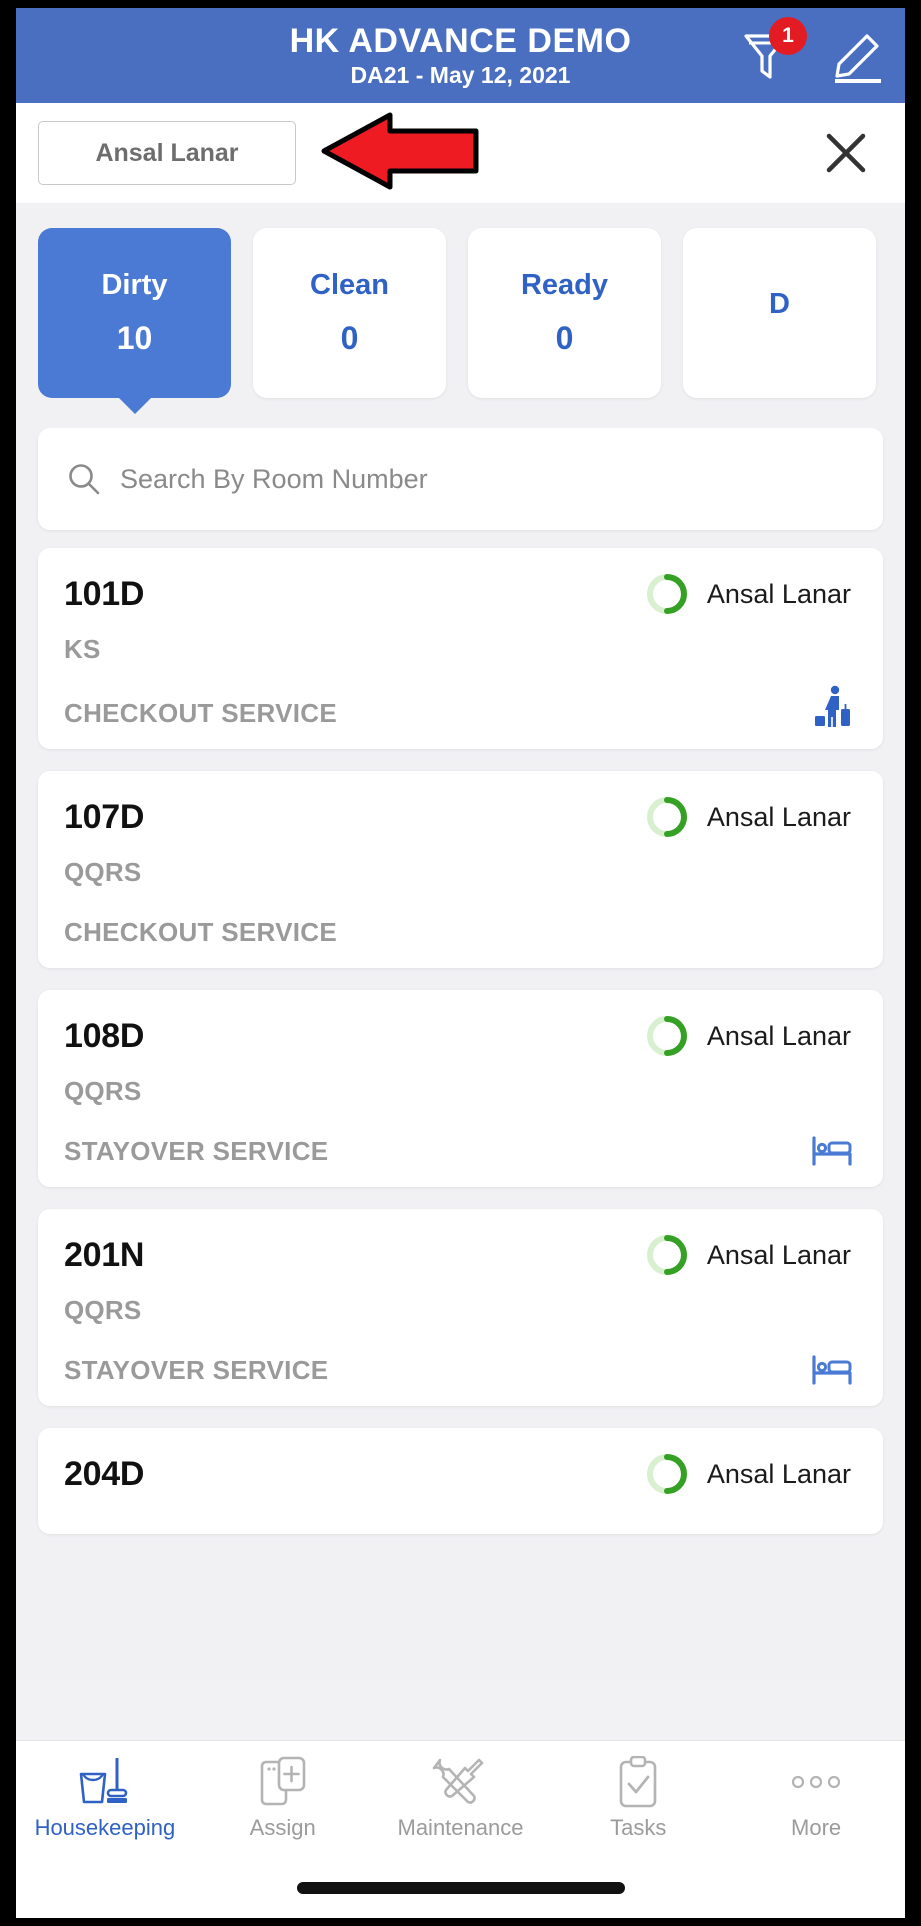 Image resolution: width=921 pixels, height=1926 pixels. Describe the element at coordinates (460, 648) in the screenshot. I see `room-card: 101D Ansal Lanar KS CHECKOUT SERVICE` at that location.